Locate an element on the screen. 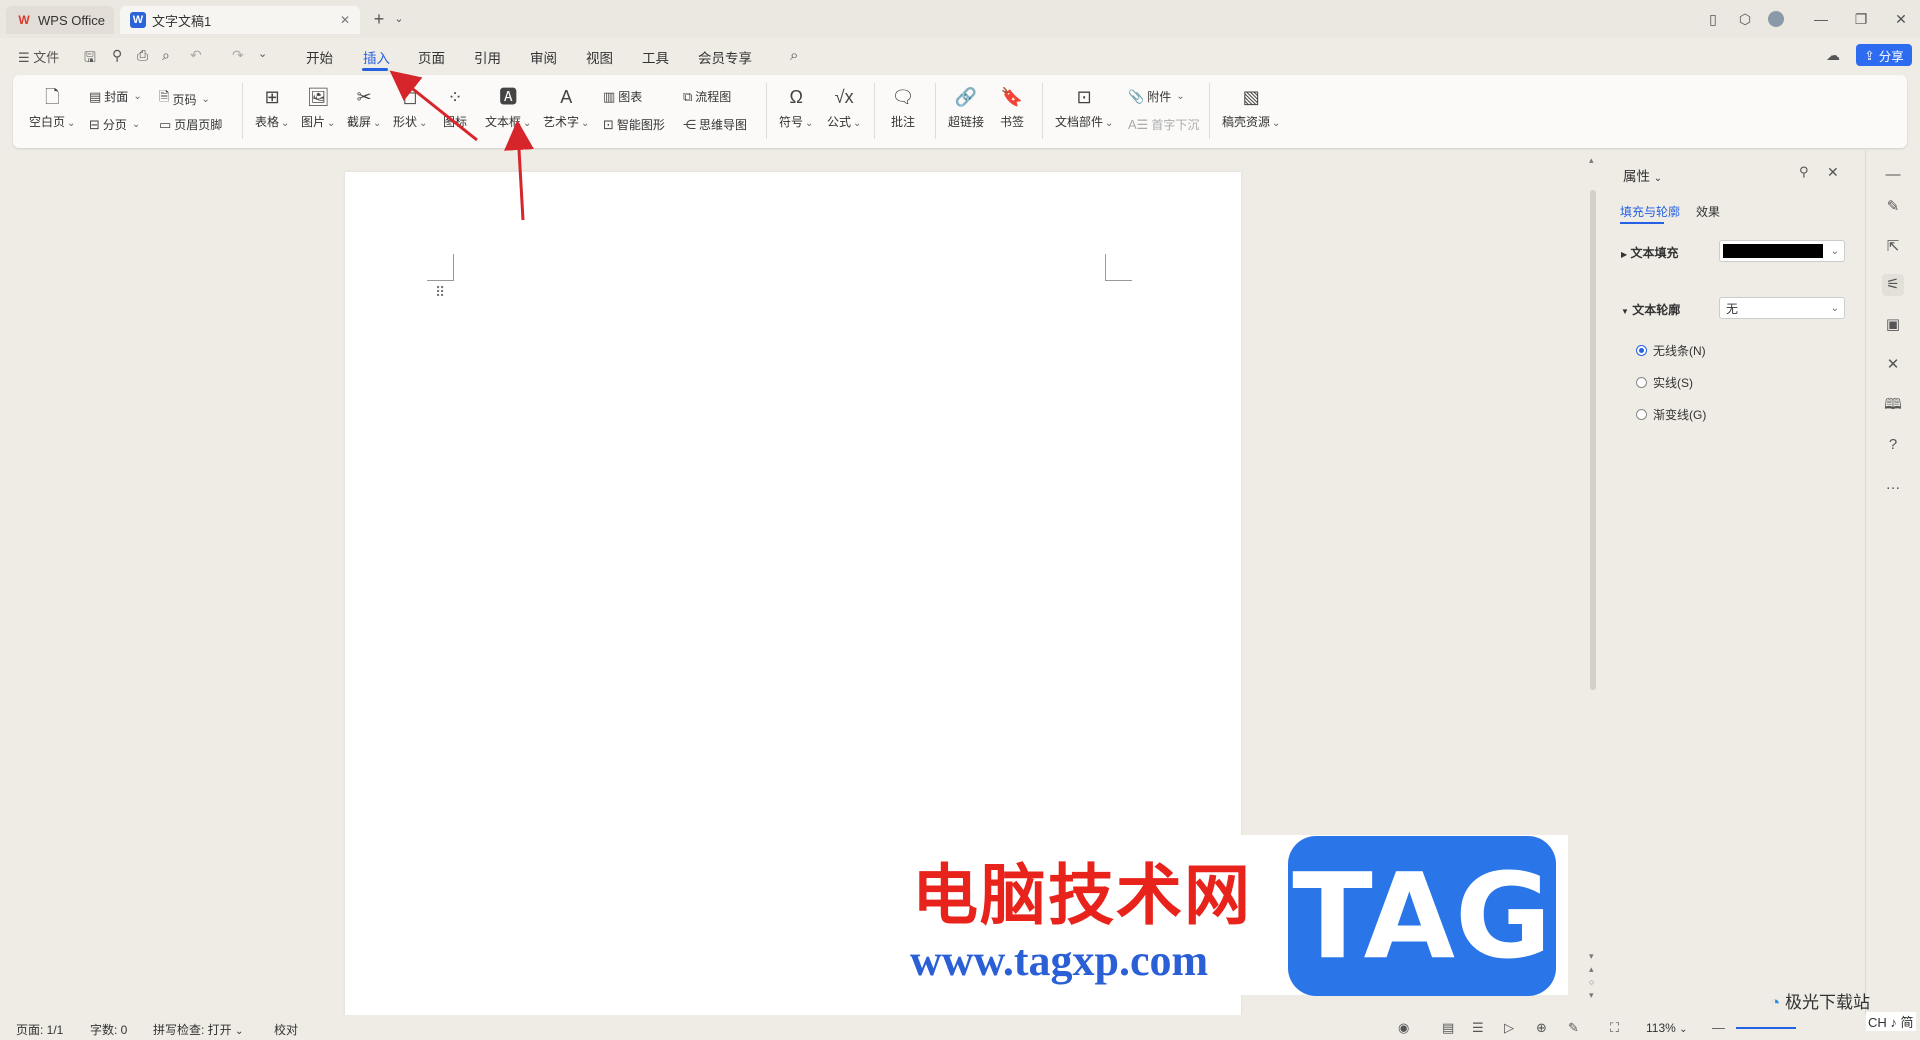 The height and width of the screenshot is (1040, 1920). print-icon: ⎙ is located at coordinates (142, 55).